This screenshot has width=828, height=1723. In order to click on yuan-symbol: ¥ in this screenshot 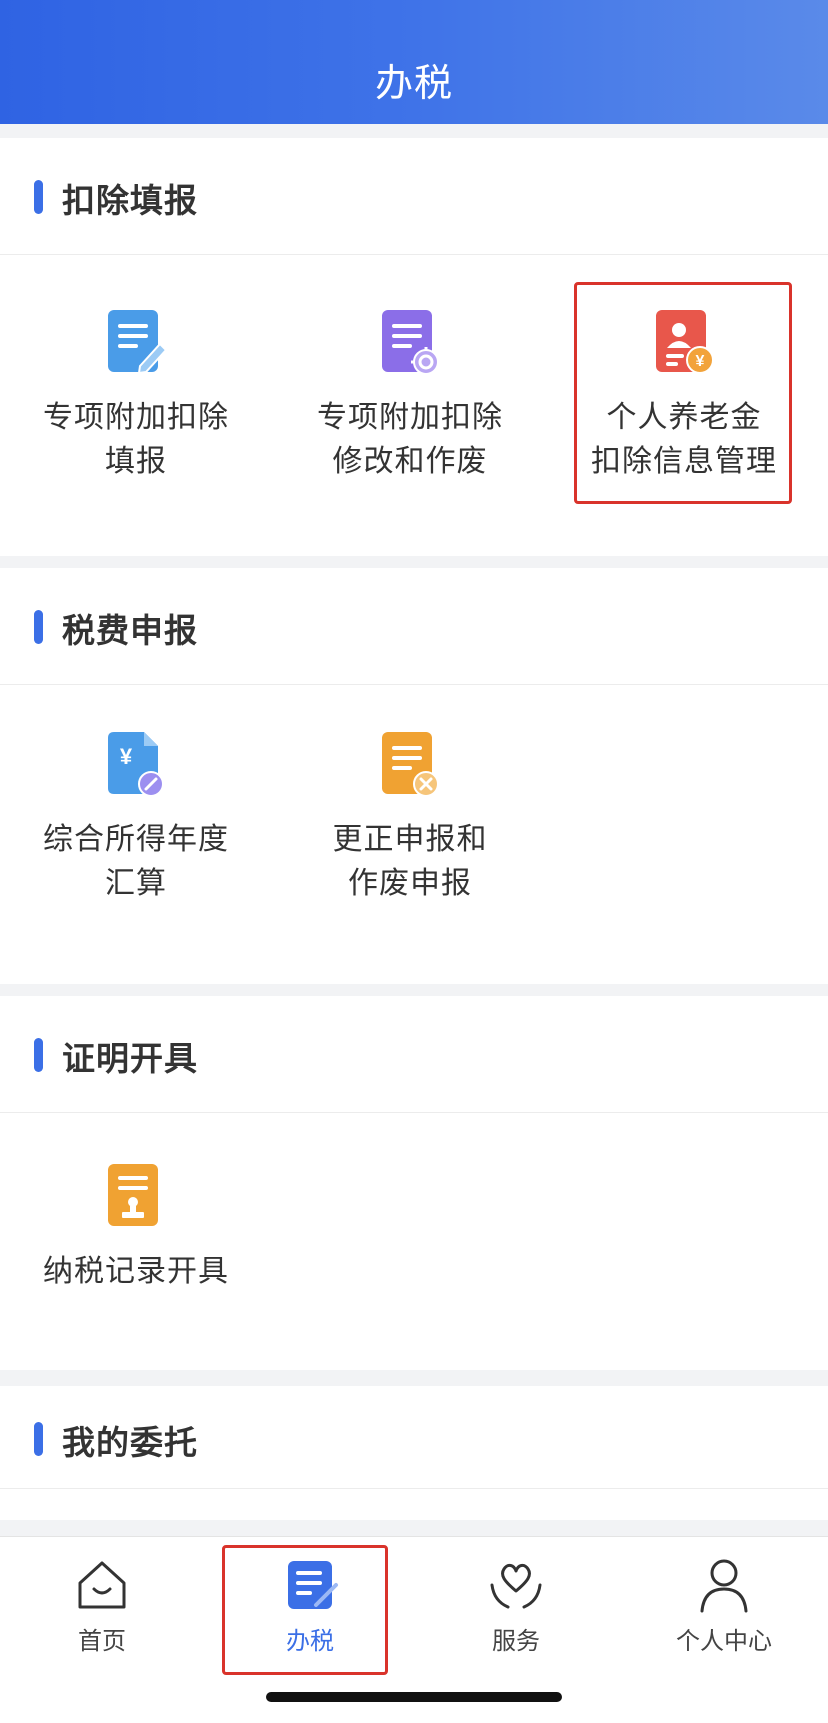, I will do `click(126, 756)`.